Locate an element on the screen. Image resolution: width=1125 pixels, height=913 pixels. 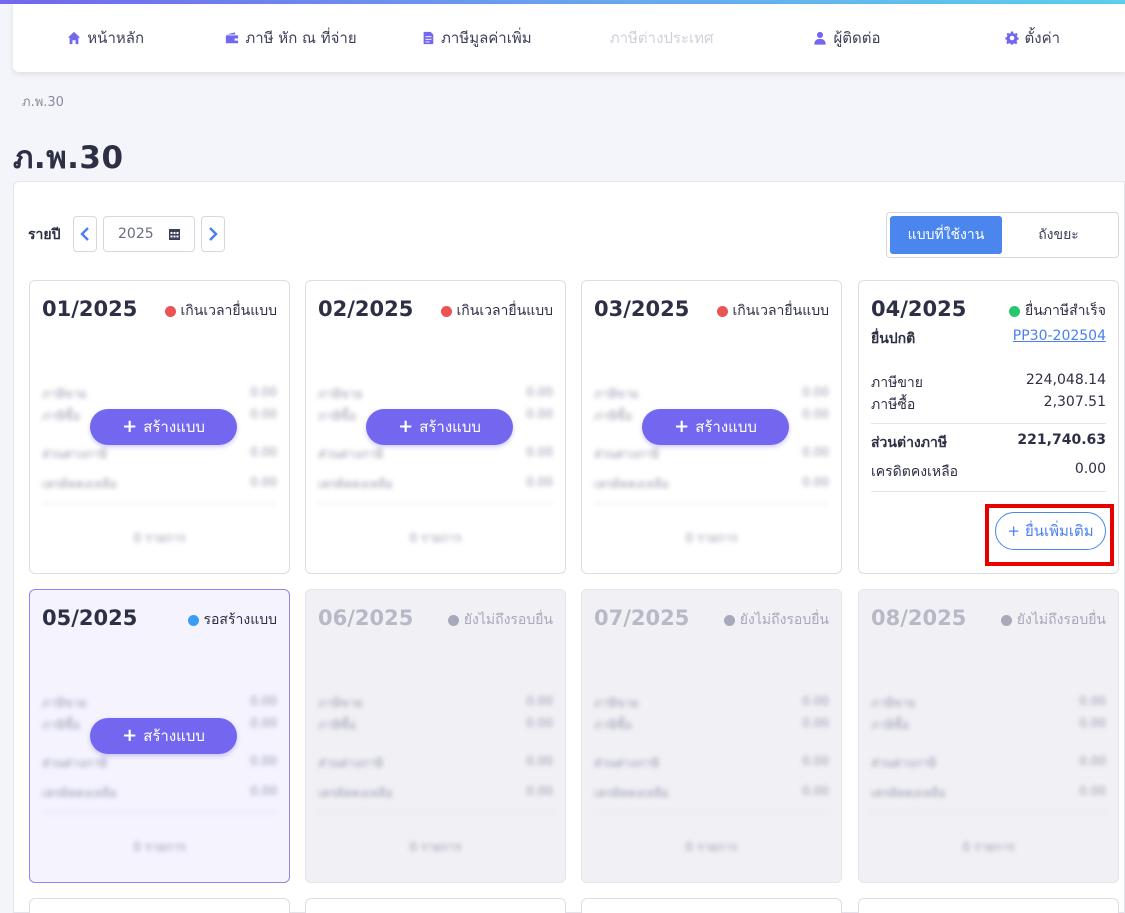
nav-item-home: หน้าหลัก is located at coordinates (105, 38).